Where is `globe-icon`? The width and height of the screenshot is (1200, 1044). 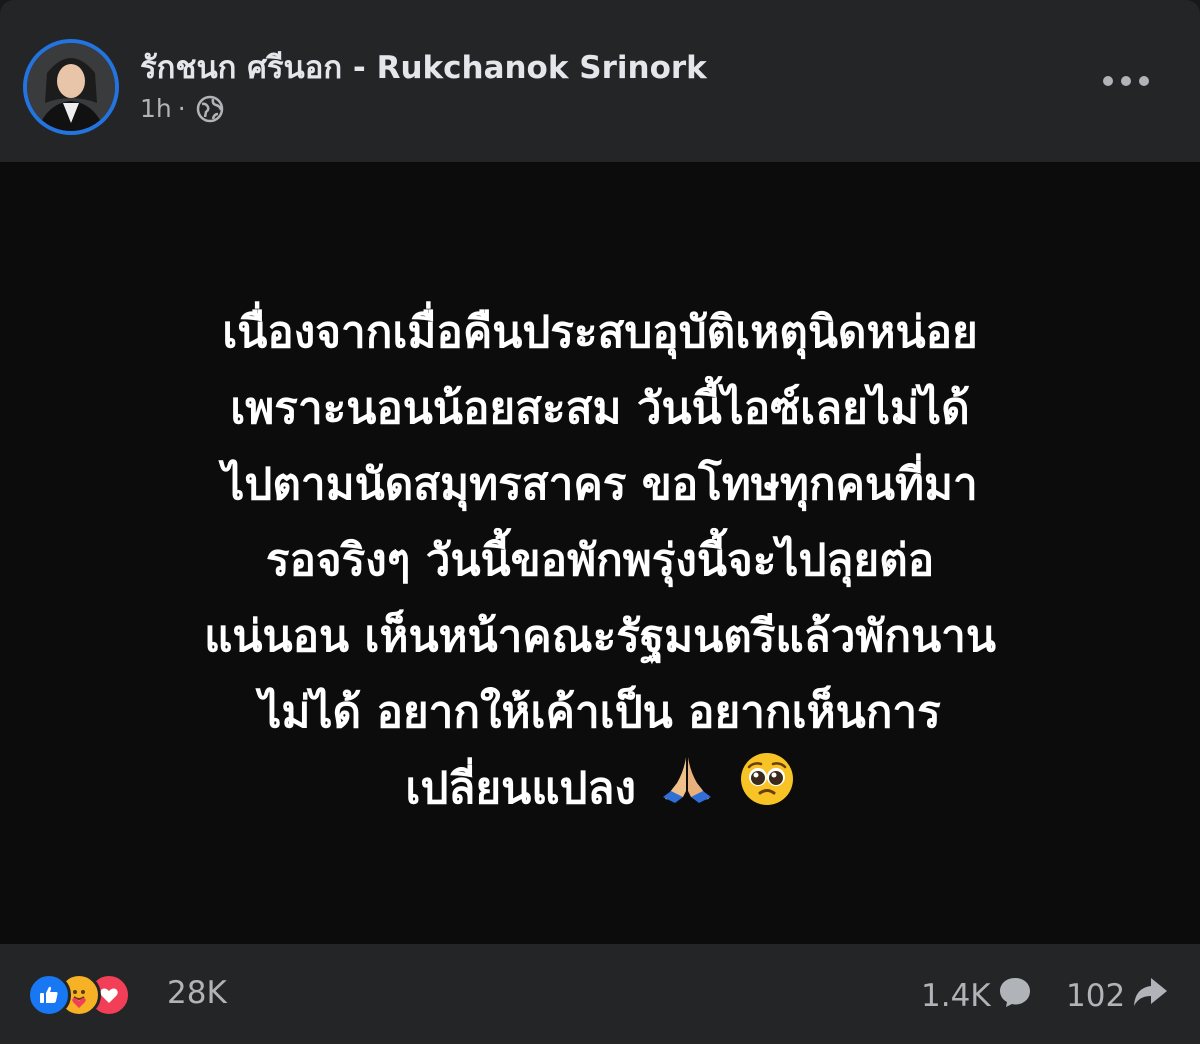 globe-icon is located at coordinates (210, 109).